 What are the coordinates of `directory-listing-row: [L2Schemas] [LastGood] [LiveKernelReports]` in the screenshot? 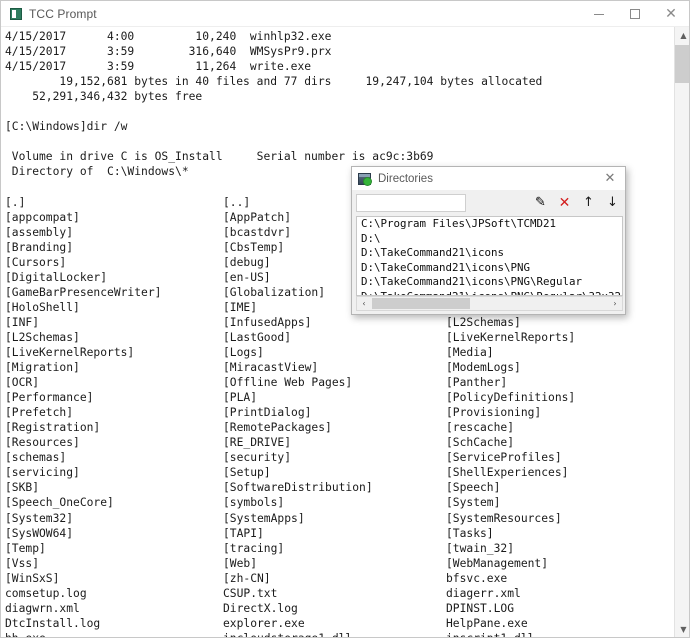 It's located at (340, 337).